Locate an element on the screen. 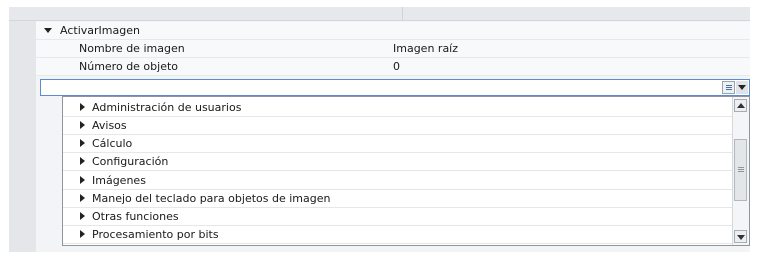 This screenshot has width=762, height=259. list-item-label: Otras funciones is located at coordinates (135, 216).